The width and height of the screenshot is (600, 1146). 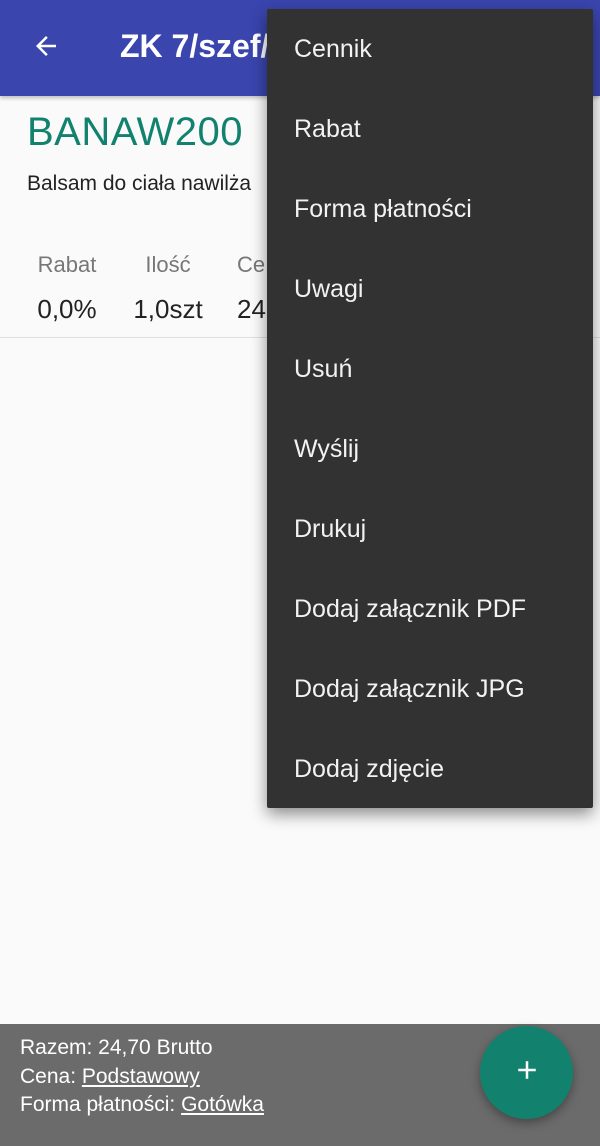 I want to click on payment-label: Forma płatności:, so click(x=101, y=1104).